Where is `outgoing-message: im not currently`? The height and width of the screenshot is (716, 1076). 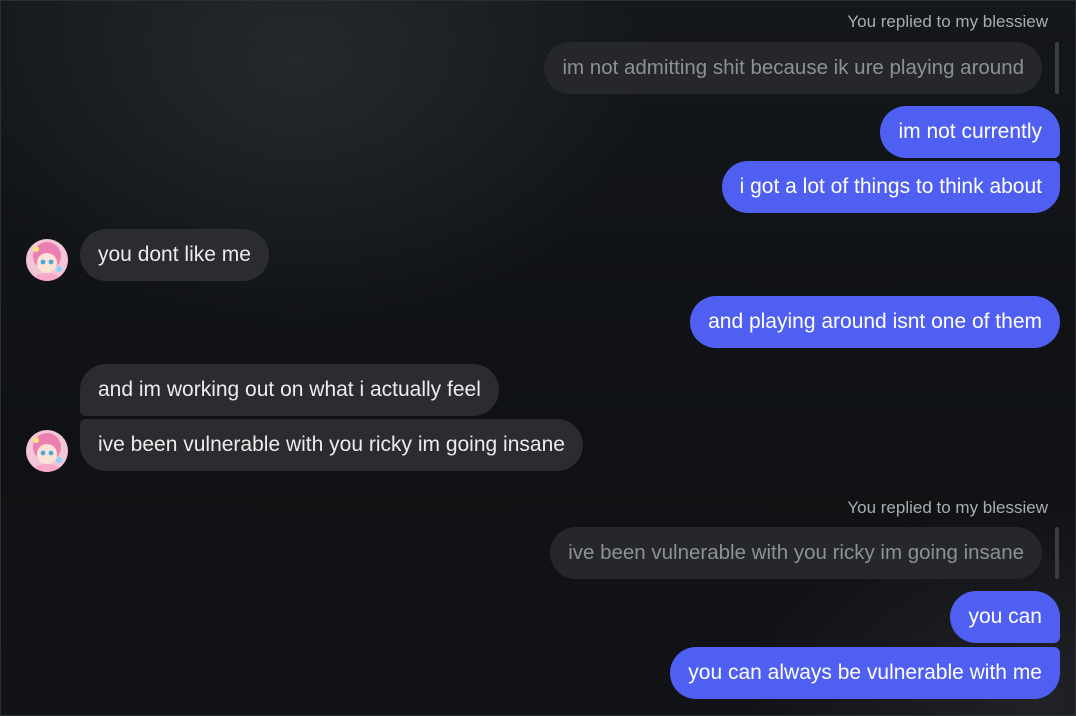
outgoing-message: im not currently is located at coordinates (970, 132).